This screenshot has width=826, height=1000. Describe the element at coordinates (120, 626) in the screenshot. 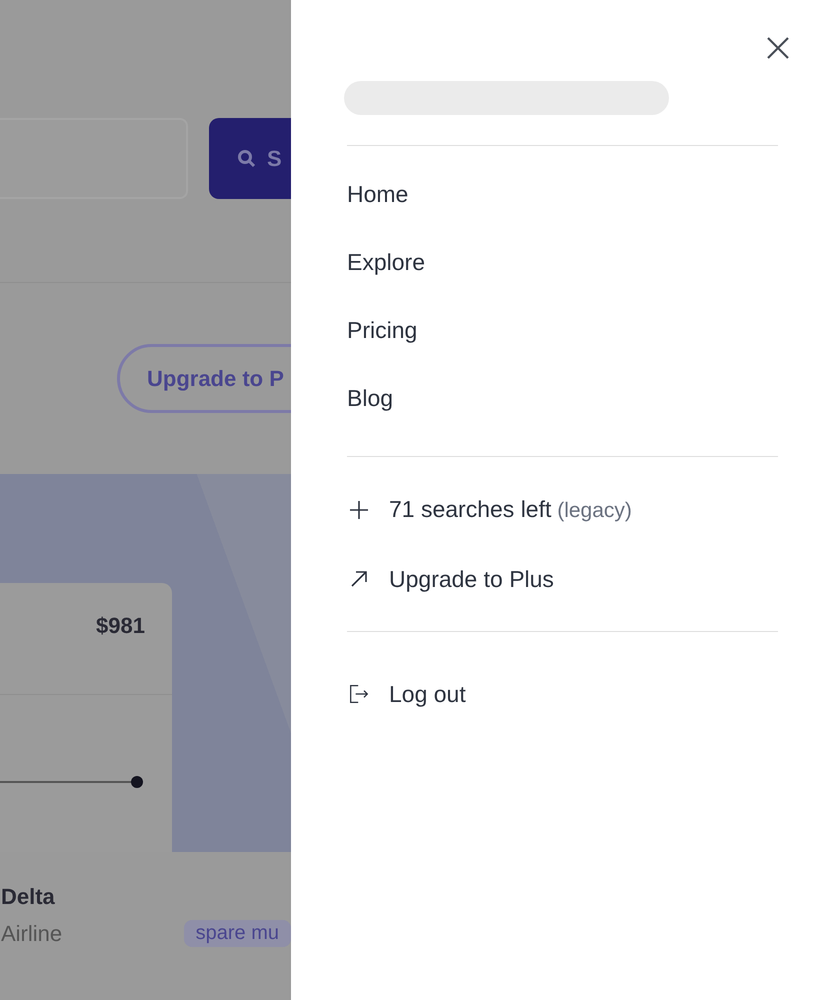

I see `price: $981` at that location.